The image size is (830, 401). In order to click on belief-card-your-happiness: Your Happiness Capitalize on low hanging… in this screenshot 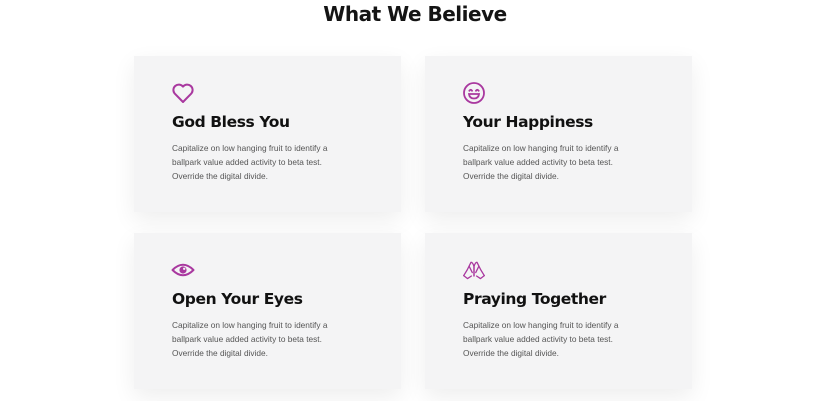, I will do `click(558, 134)`.